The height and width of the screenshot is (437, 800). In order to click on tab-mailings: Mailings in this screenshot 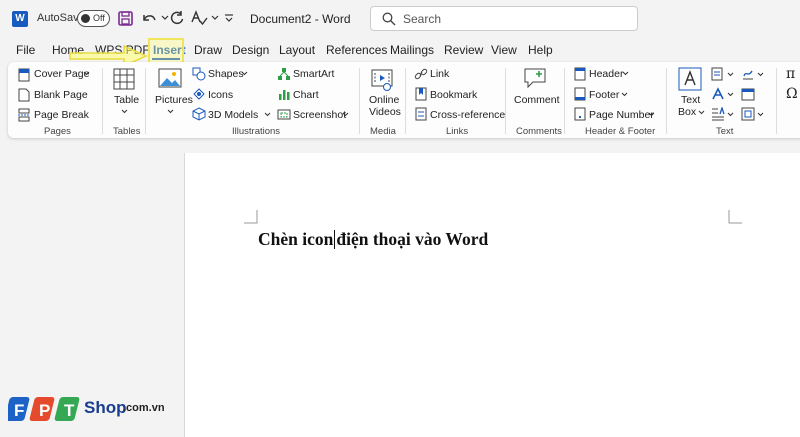, I will do `click(412, 50)`.